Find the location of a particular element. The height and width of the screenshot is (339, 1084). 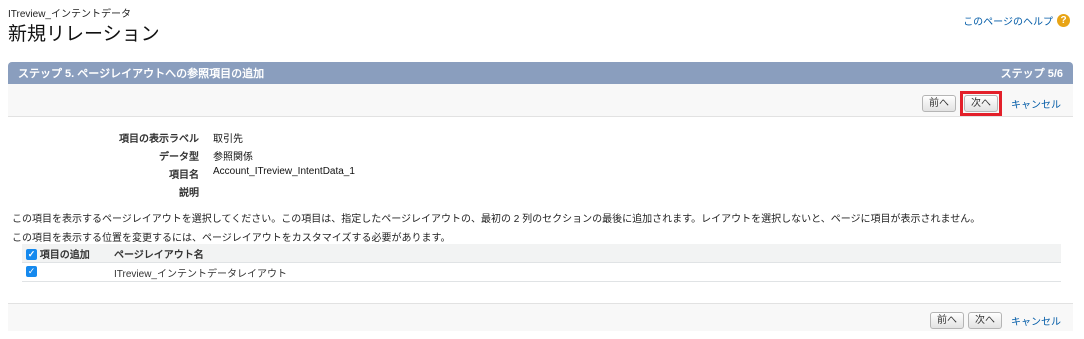

cancel-link-top: キャンセル is located at coordinates (1036, 103).